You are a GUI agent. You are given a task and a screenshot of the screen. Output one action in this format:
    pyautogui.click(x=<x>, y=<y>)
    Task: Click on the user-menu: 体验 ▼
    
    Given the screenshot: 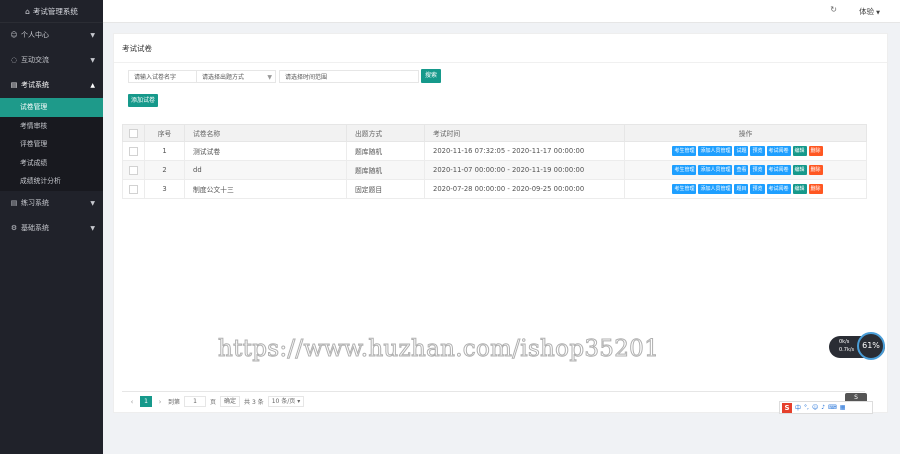 What is the action you would take?
    pyautogui.click(x=869, y=11)
    